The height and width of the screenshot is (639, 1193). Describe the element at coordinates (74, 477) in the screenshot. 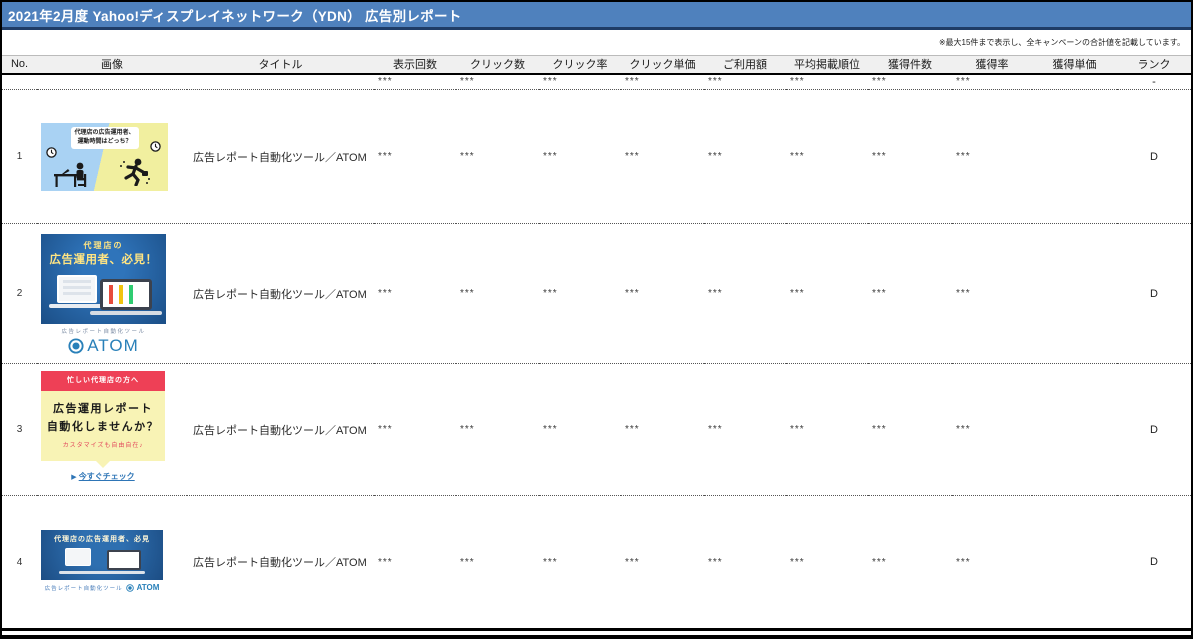

I see `play-icon: ▶` at that location.